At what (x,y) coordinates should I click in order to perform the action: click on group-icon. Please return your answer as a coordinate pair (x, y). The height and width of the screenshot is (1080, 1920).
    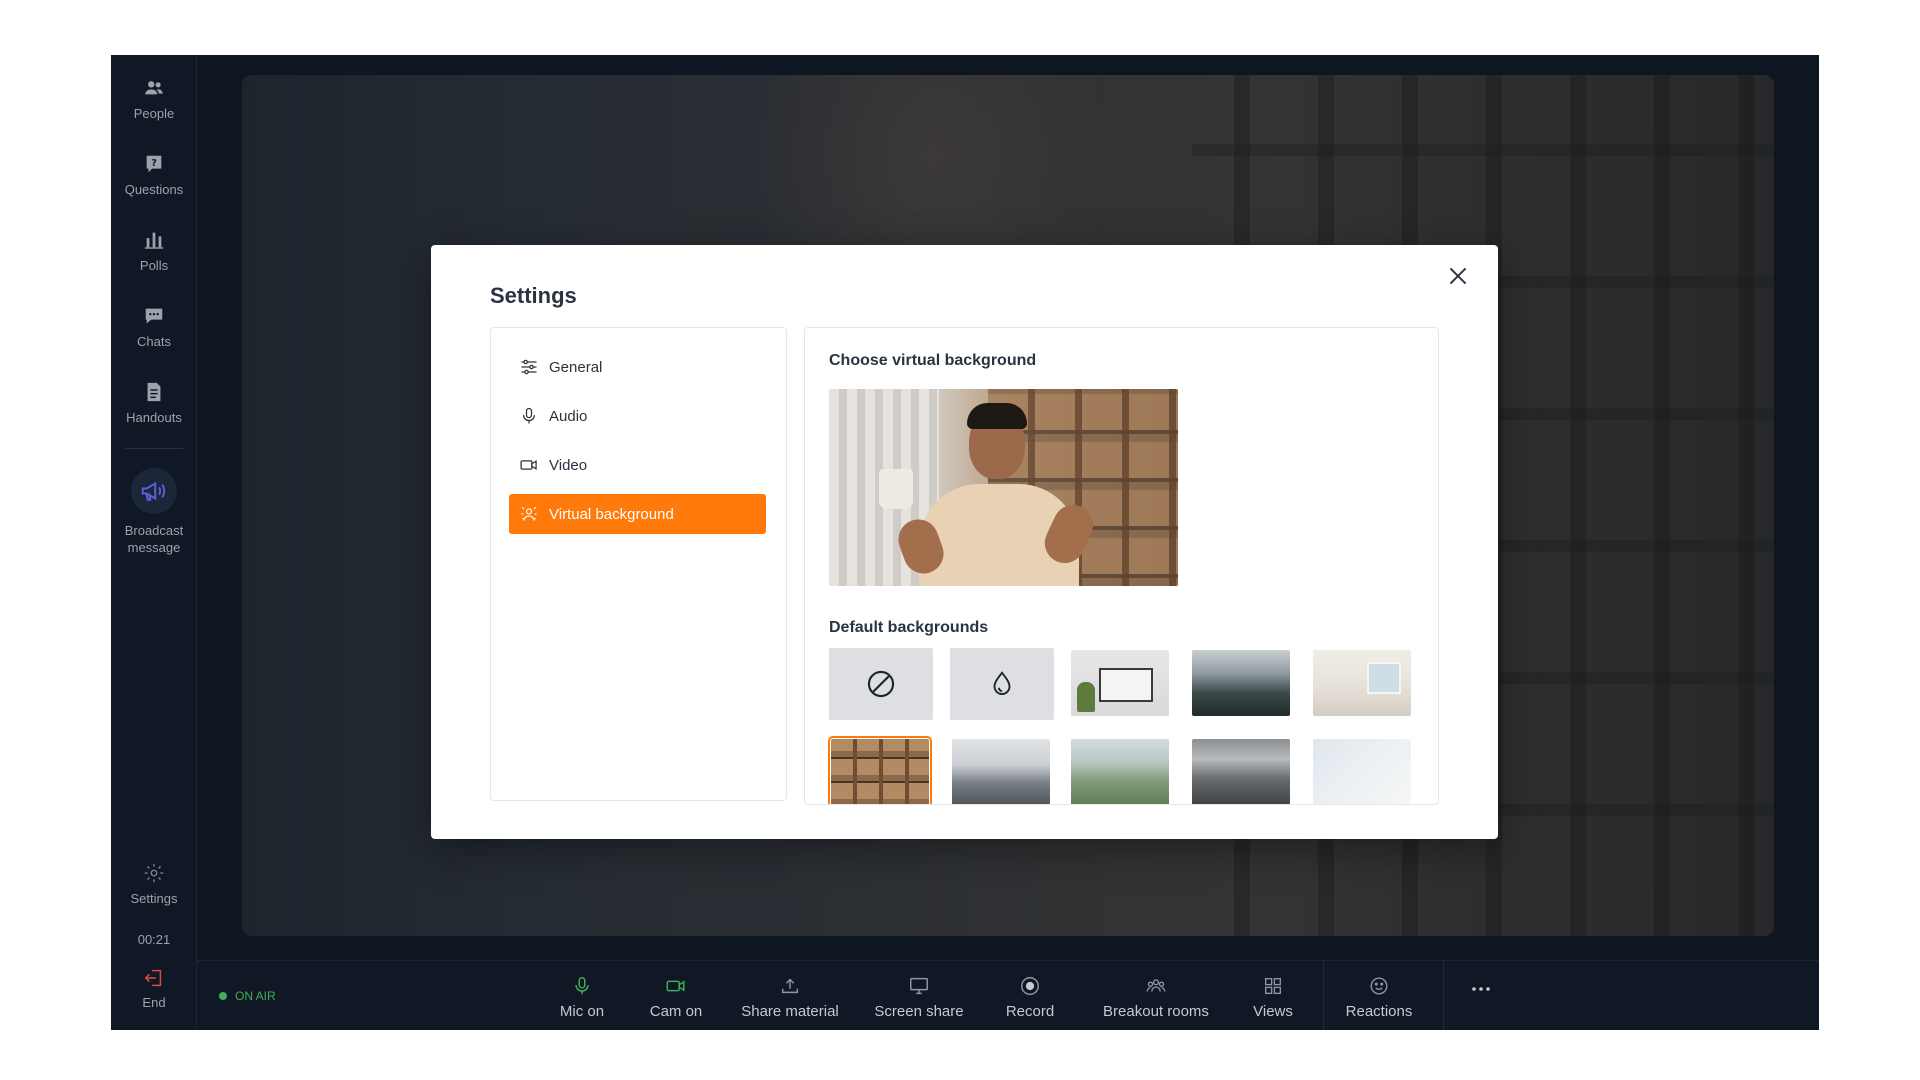
    Looking at the image, I should click on (1156, 985).